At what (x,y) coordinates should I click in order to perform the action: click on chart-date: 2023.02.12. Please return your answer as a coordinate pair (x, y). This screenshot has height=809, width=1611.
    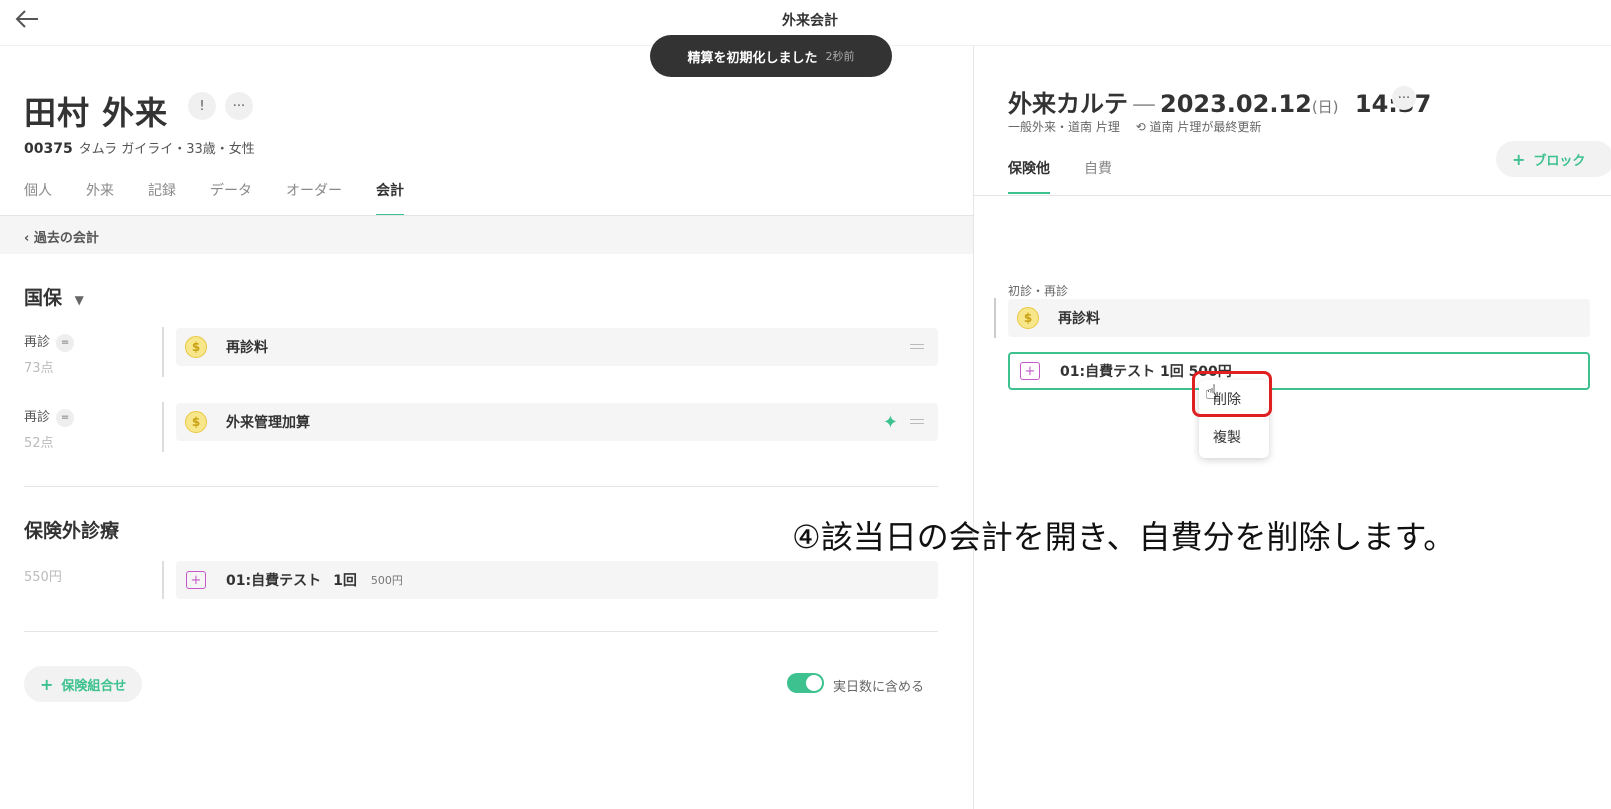
    Looking at the image, I should click on (1236, 104).